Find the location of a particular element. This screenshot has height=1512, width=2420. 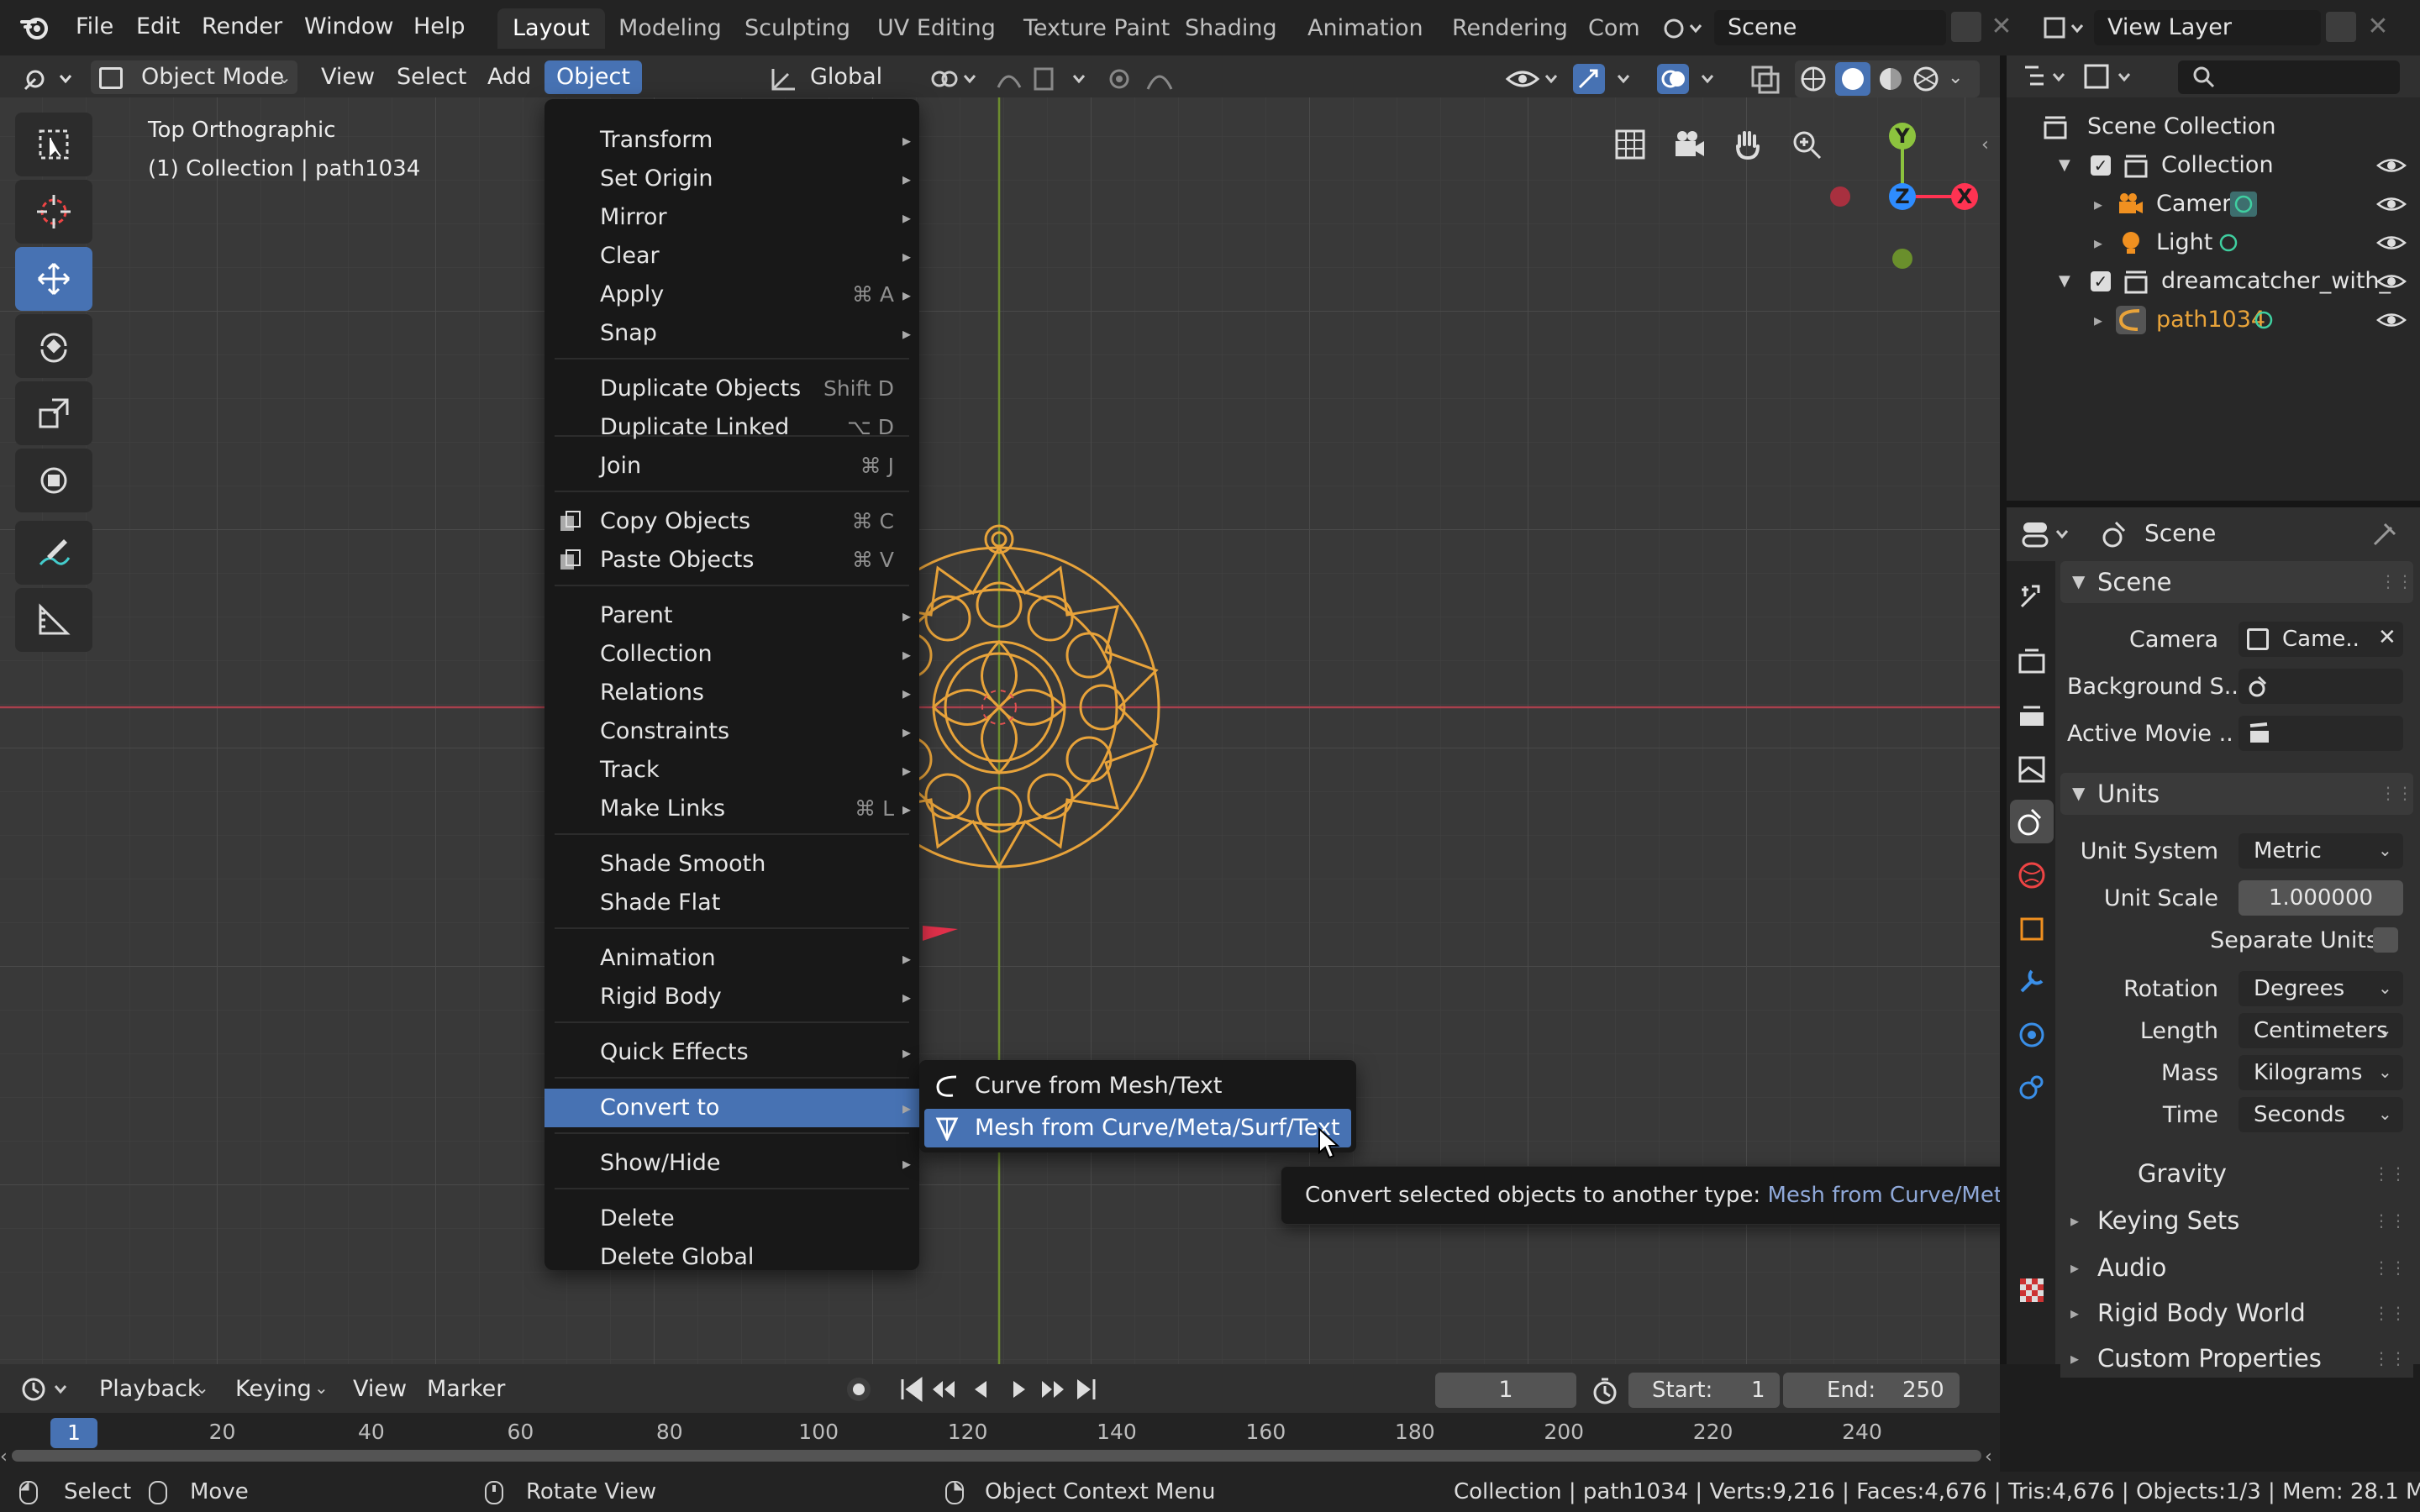

tab-modeling: Modeling is located at coordinates (670, 28).